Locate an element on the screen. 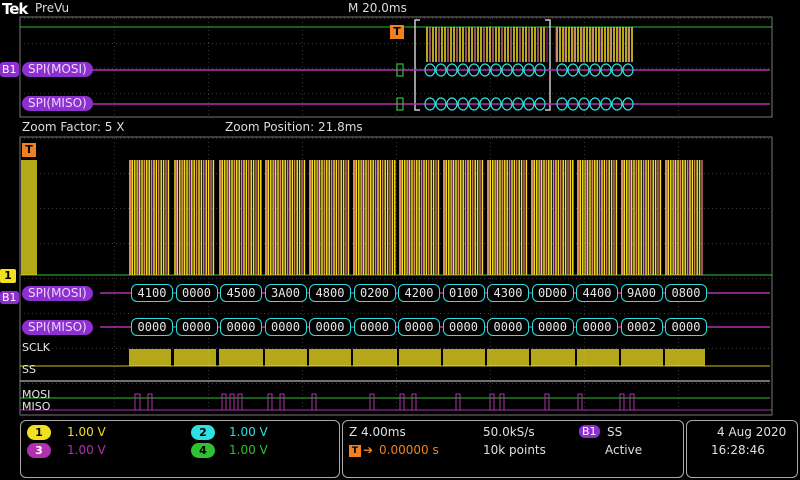 Image resolution: width=800 pixels, height=480 pixels. arrow-right-icon: ➔ is located at coordinates (368, 450).